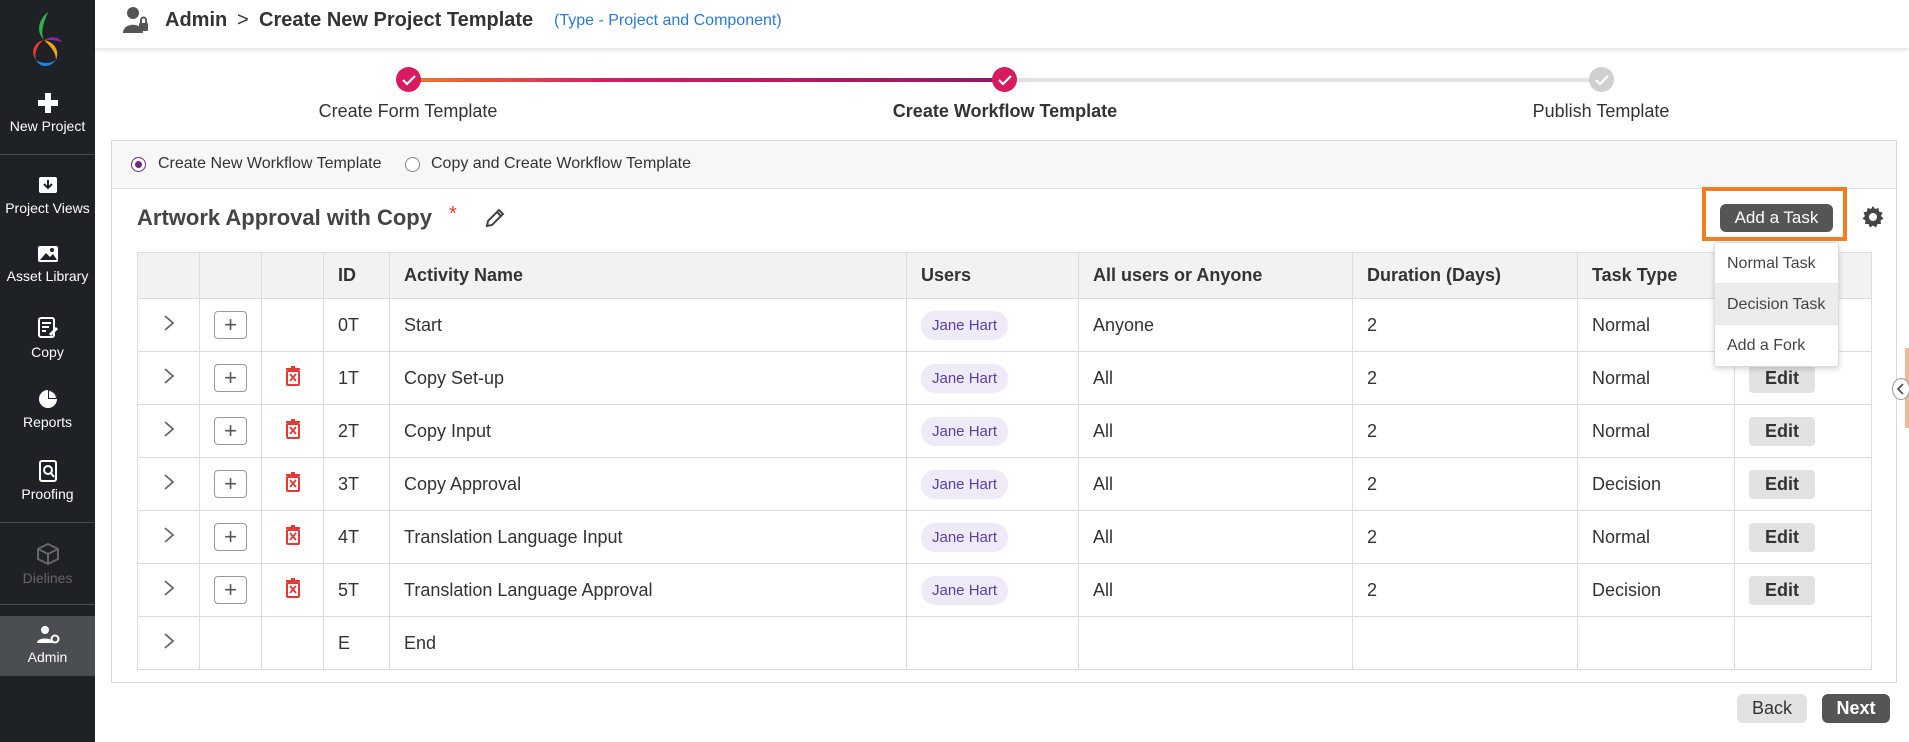  I want to click on table-row: + 0T Start Jane Hart Anyone 2 Normal, so click(1004, 325).